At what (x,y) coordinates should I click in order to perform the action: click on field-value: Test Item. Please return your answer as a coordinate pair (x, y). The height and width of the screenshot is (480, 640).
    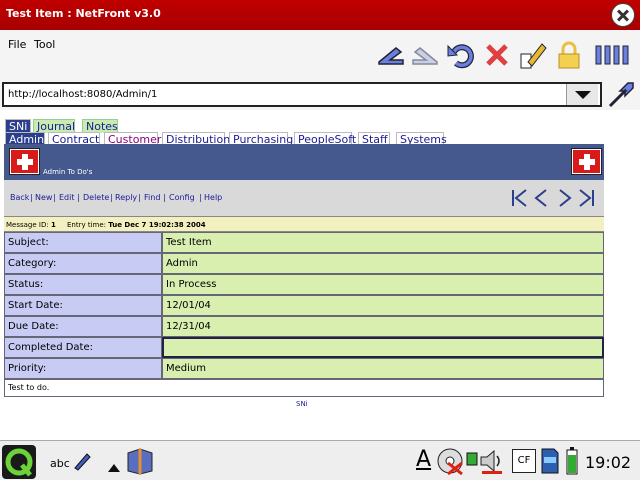
    Looking at the image, I should click on (383, 242).